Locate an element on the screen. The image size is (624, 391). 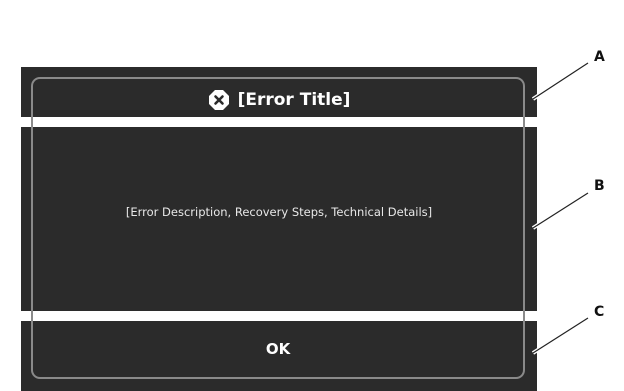
callout-line-b is located at coordinates (560, 210).